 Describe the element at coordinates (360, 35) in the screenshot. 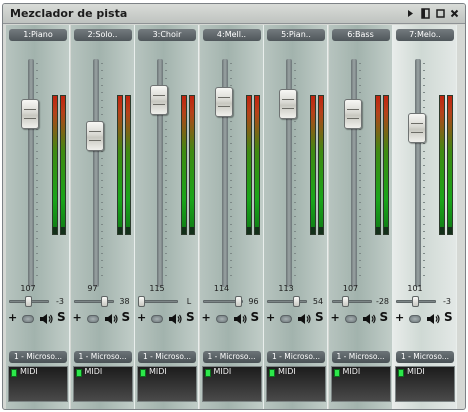

I see `track-name-tab: 6:Bass` at that location.